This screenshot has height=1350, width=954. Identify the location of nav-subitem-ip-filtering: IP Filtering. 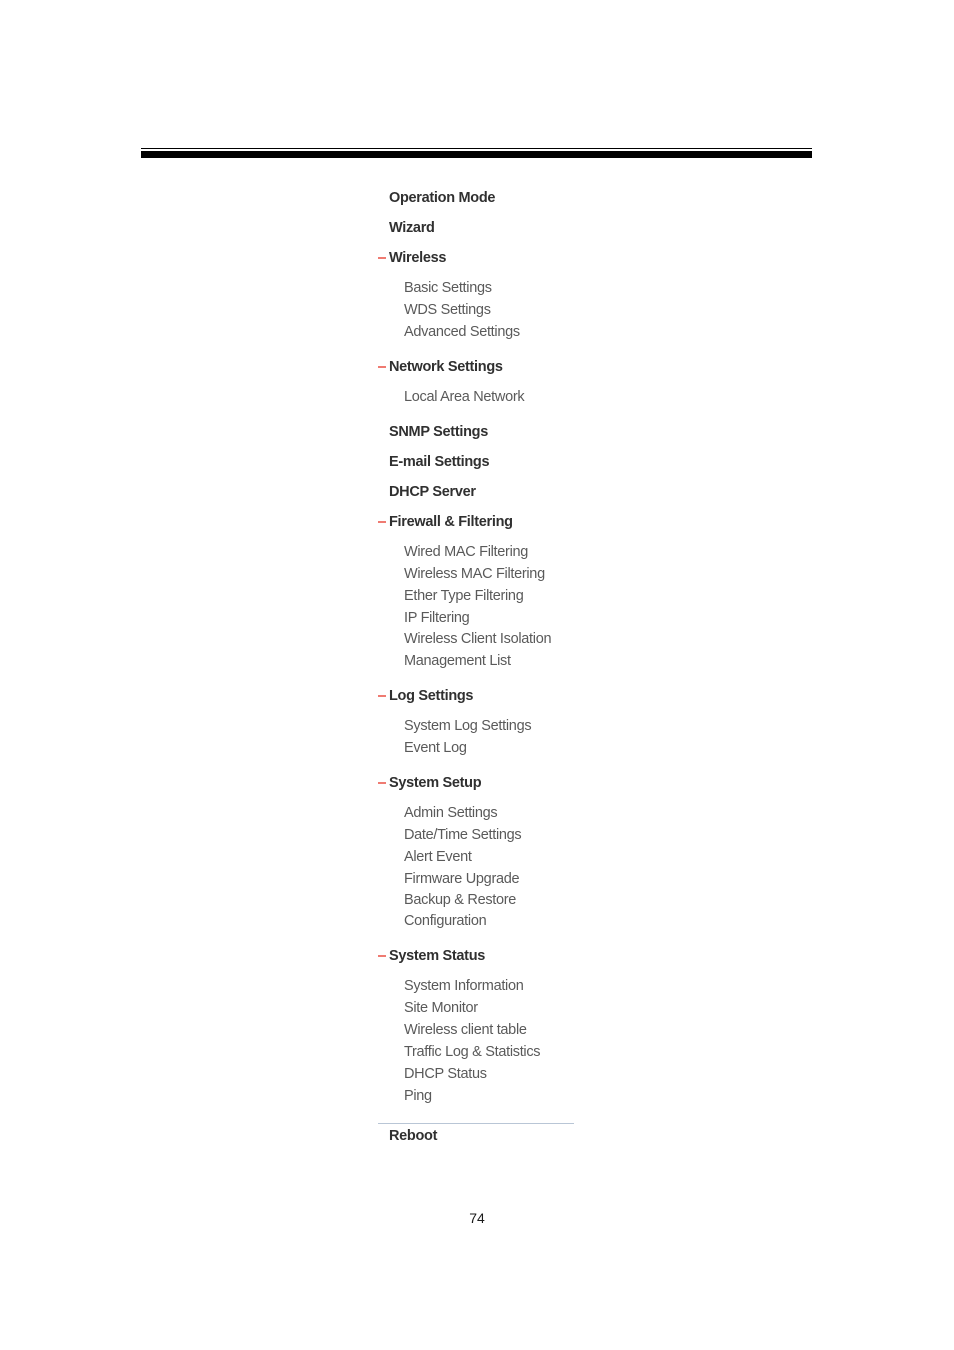
(544, 618).